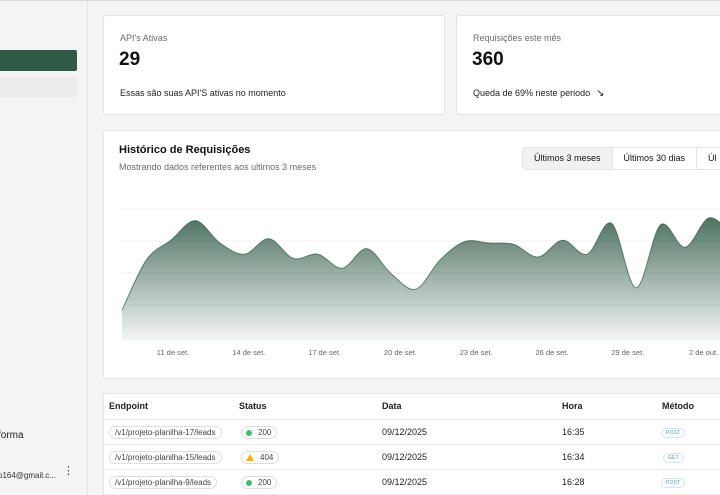  Describe the element at coordinates (552, 352) in the screenshot. I see `x-tick-label: 26 de set.` at that location.